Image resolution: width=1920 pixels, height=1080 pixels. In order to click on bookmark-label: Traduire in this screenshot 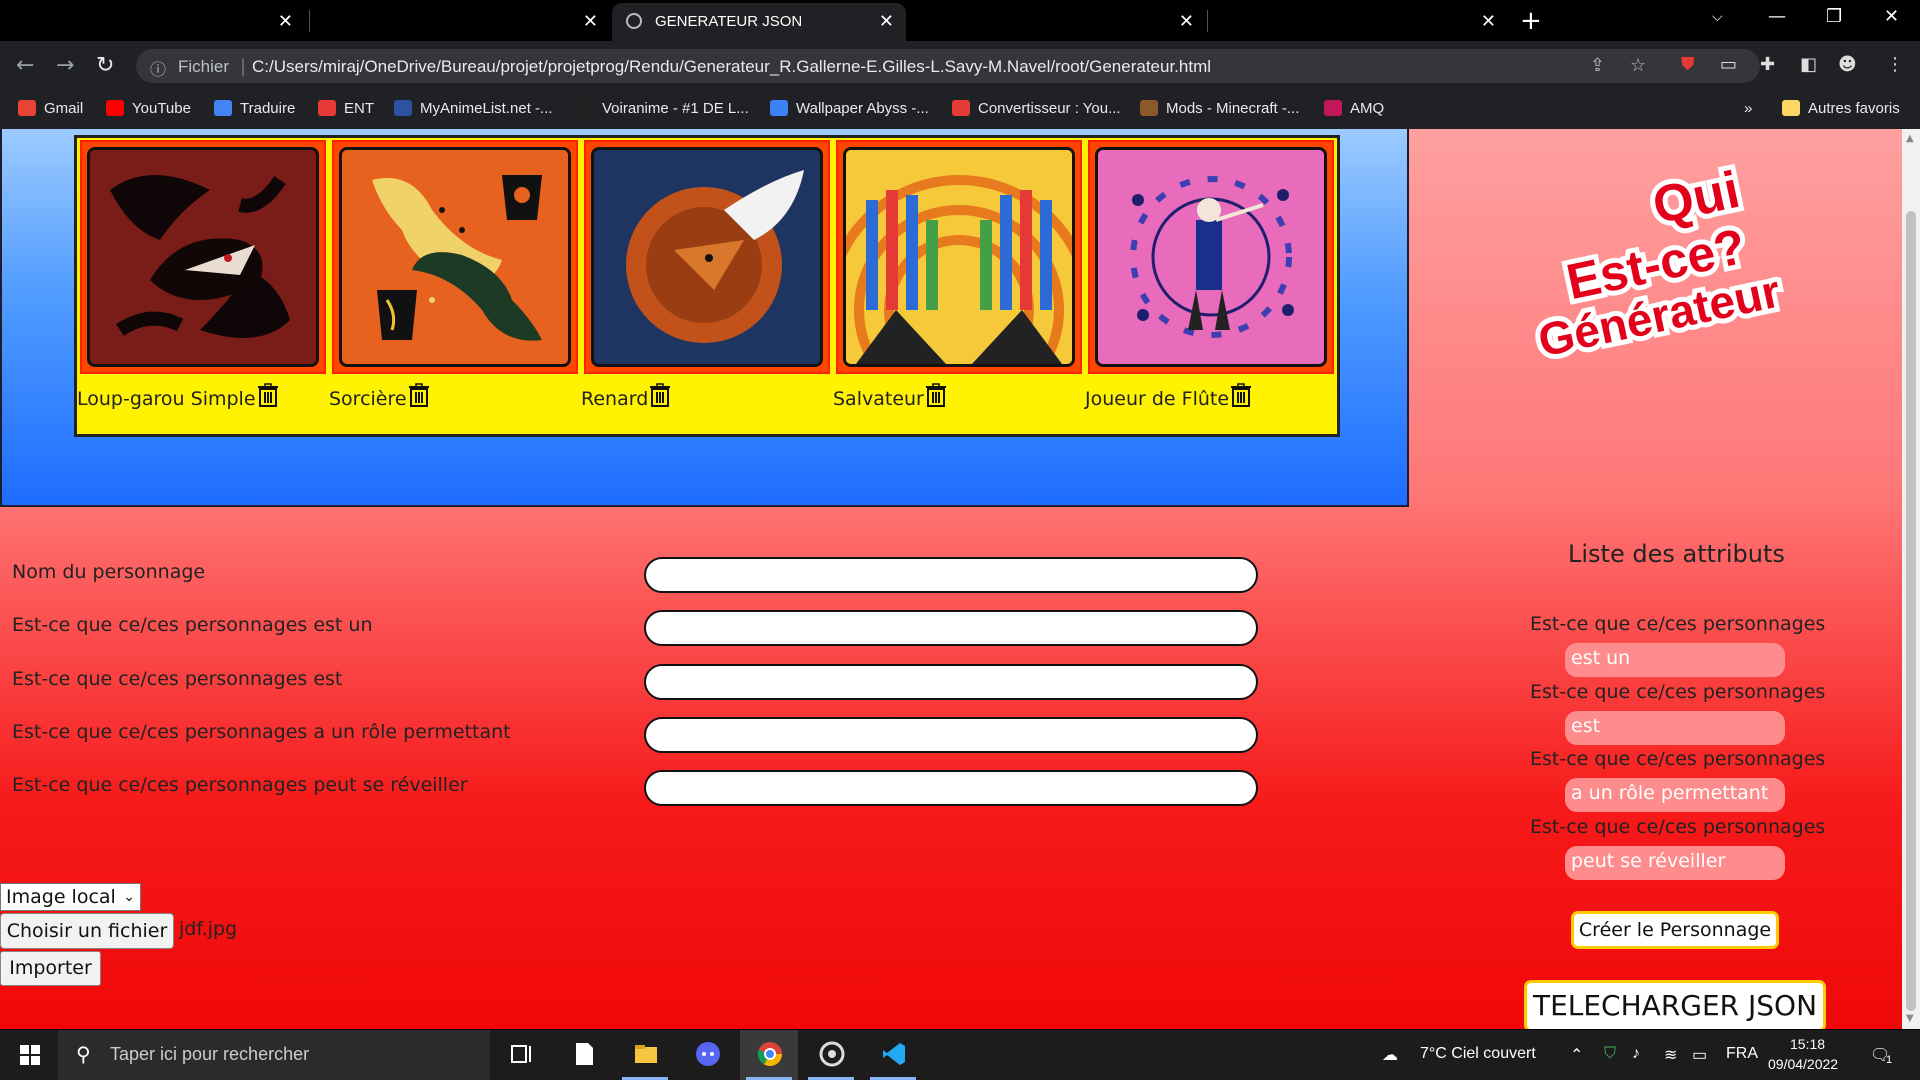, I will do `click(268, 108)`.